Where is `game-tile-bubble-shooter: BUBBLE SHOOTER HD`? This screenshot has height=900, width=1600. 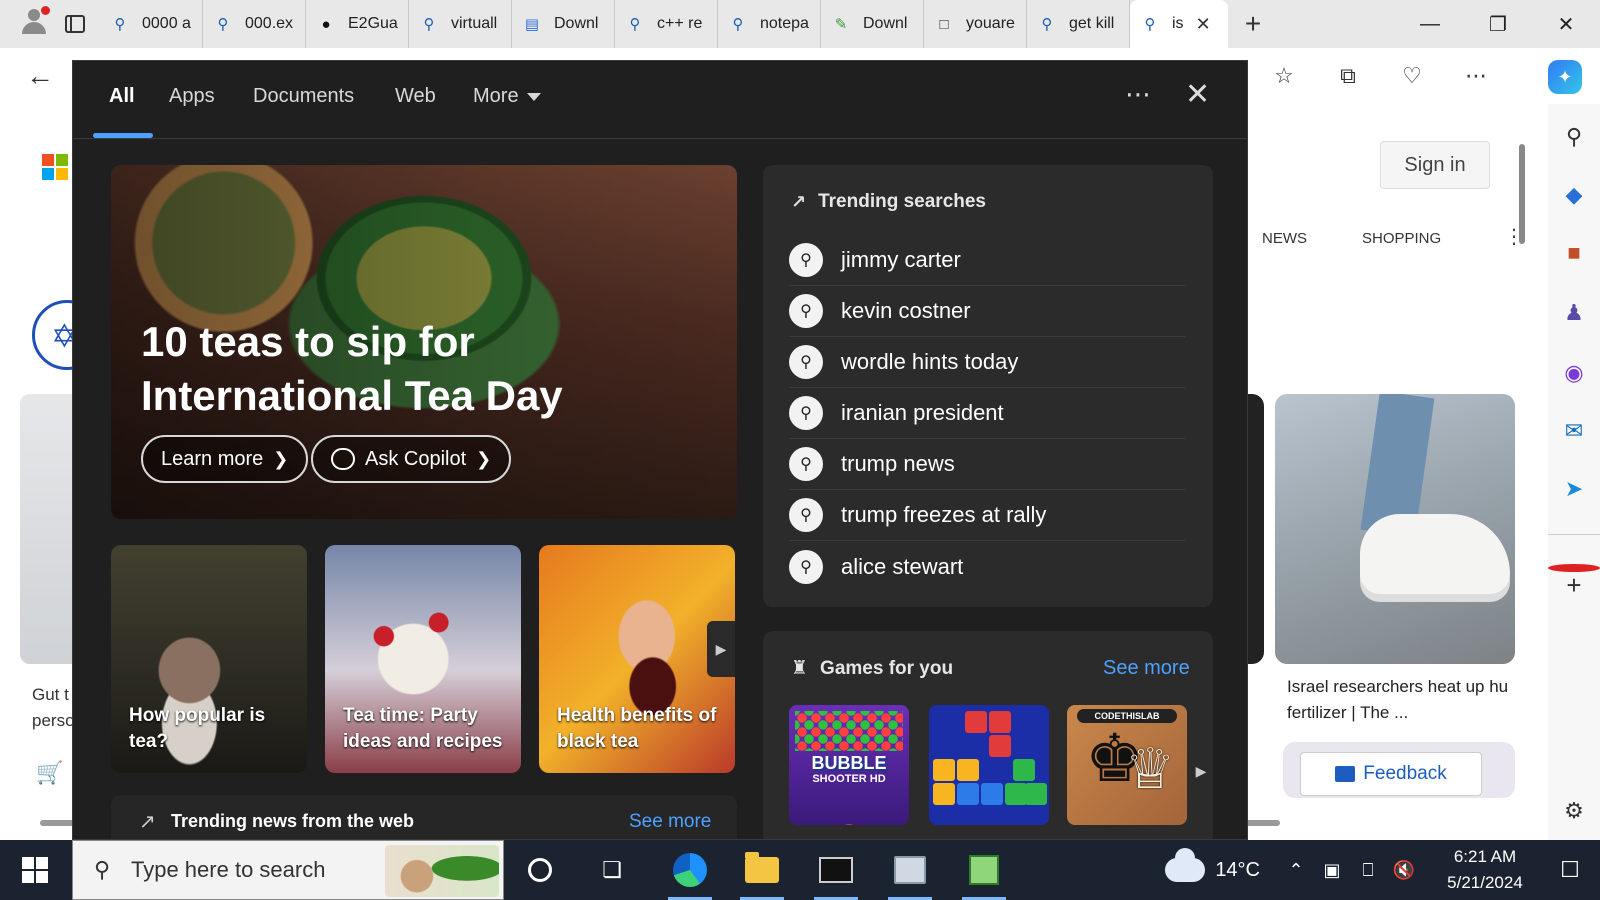
game-tile-bubble-shooter: BUBBLE SHOOTER HD is located at coordinates (849, 765).